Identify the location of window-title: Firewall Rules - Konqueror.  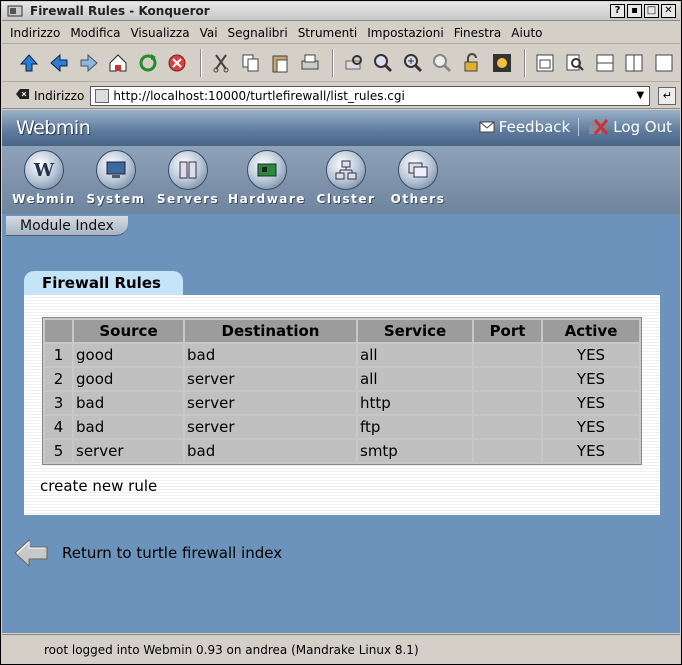
(120, 11).